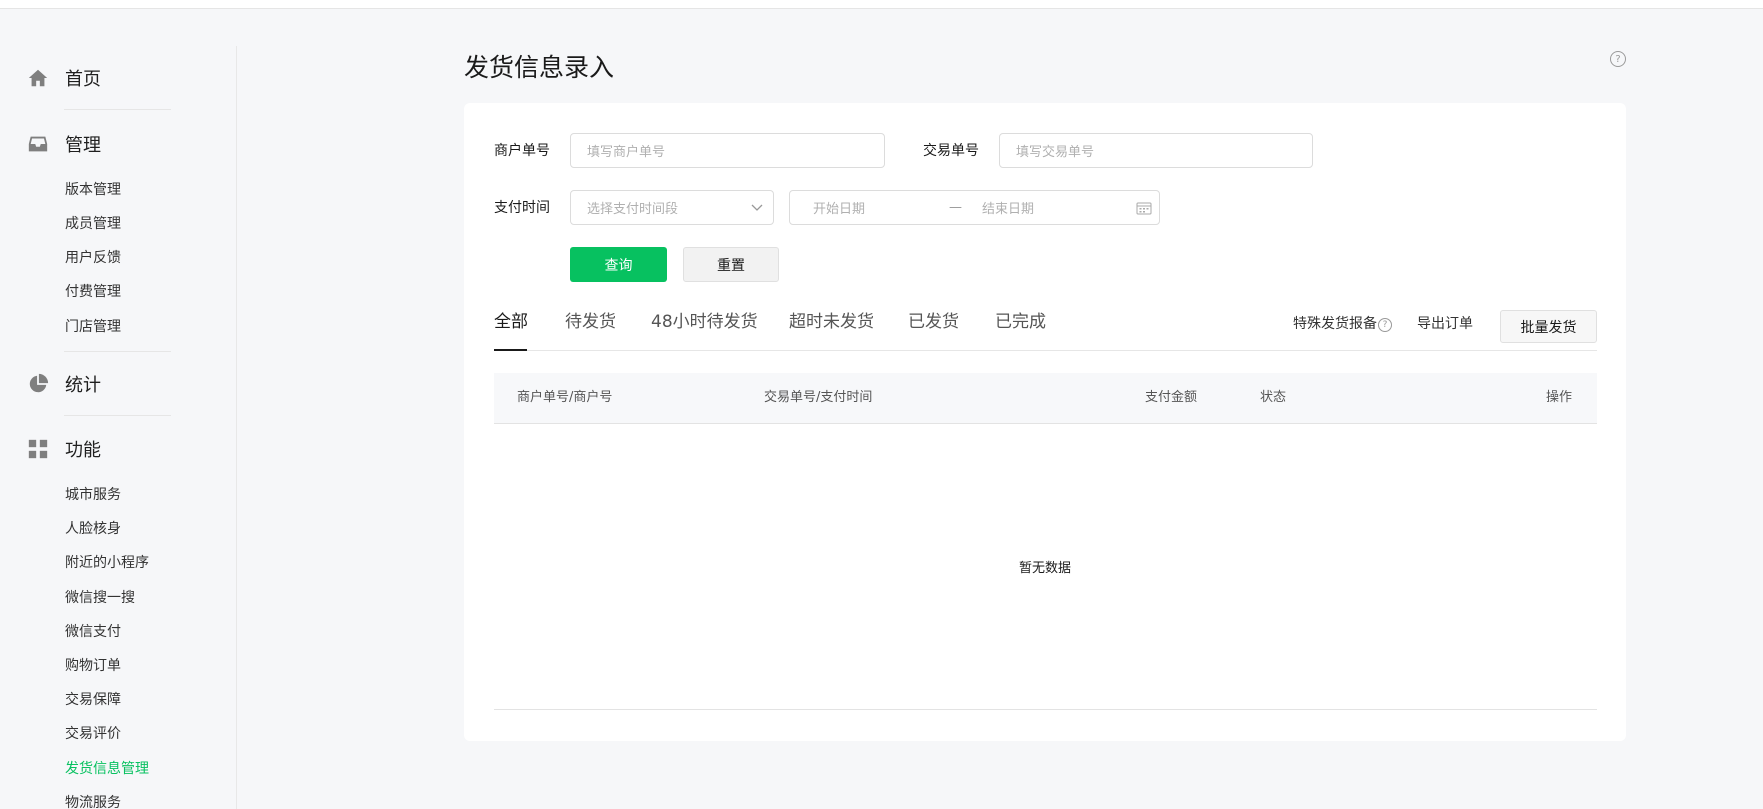  Describe the element at coordinates (38, 144) in the screenshot. I see `inbox-icon` at that location.